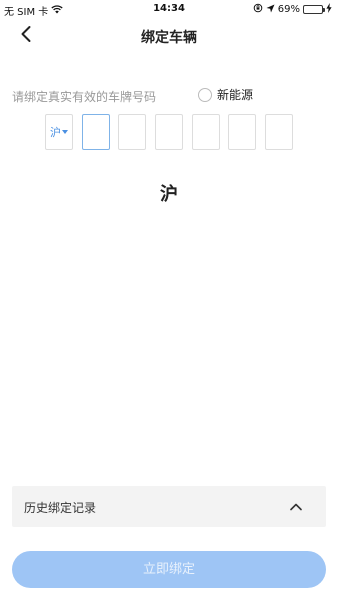 Image resolution: width=338 pixels, height=600 pixels. I want to click on location-icon, so click(270, 10).